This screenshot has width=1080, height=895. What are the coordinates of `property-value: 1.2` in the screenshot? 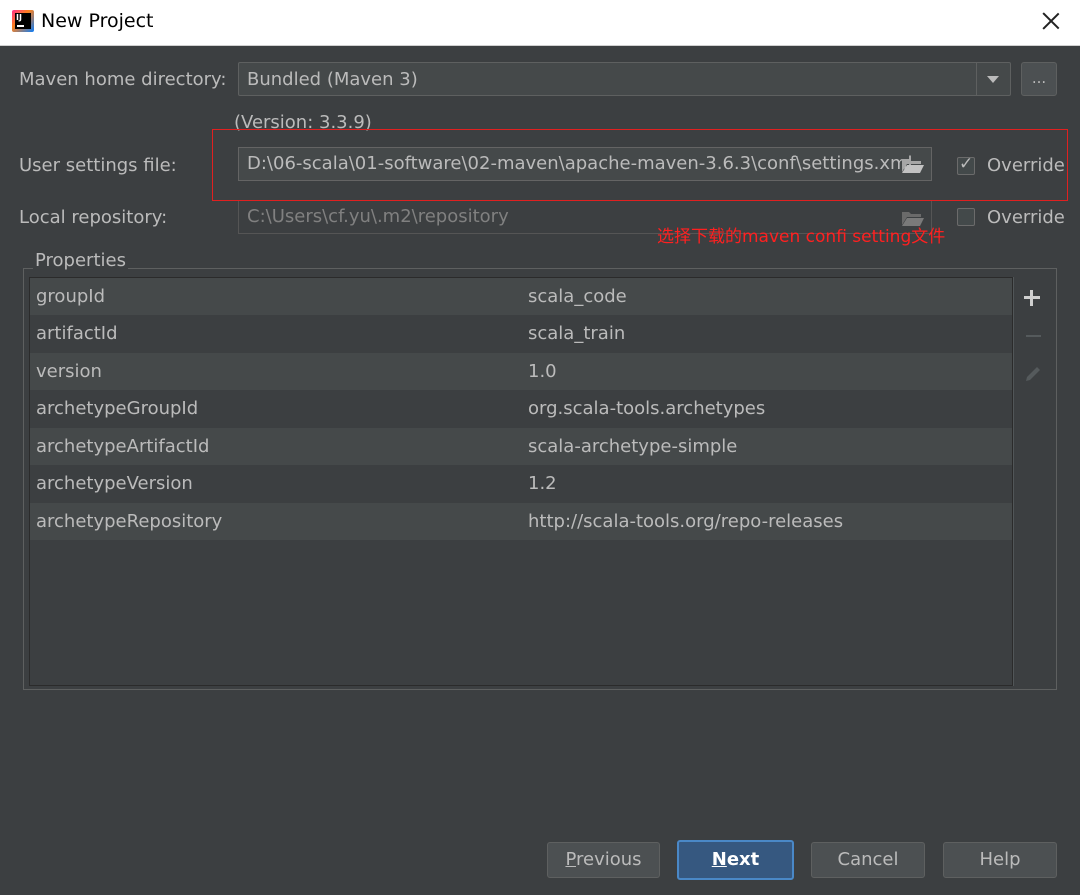 It's located at (542, 483).